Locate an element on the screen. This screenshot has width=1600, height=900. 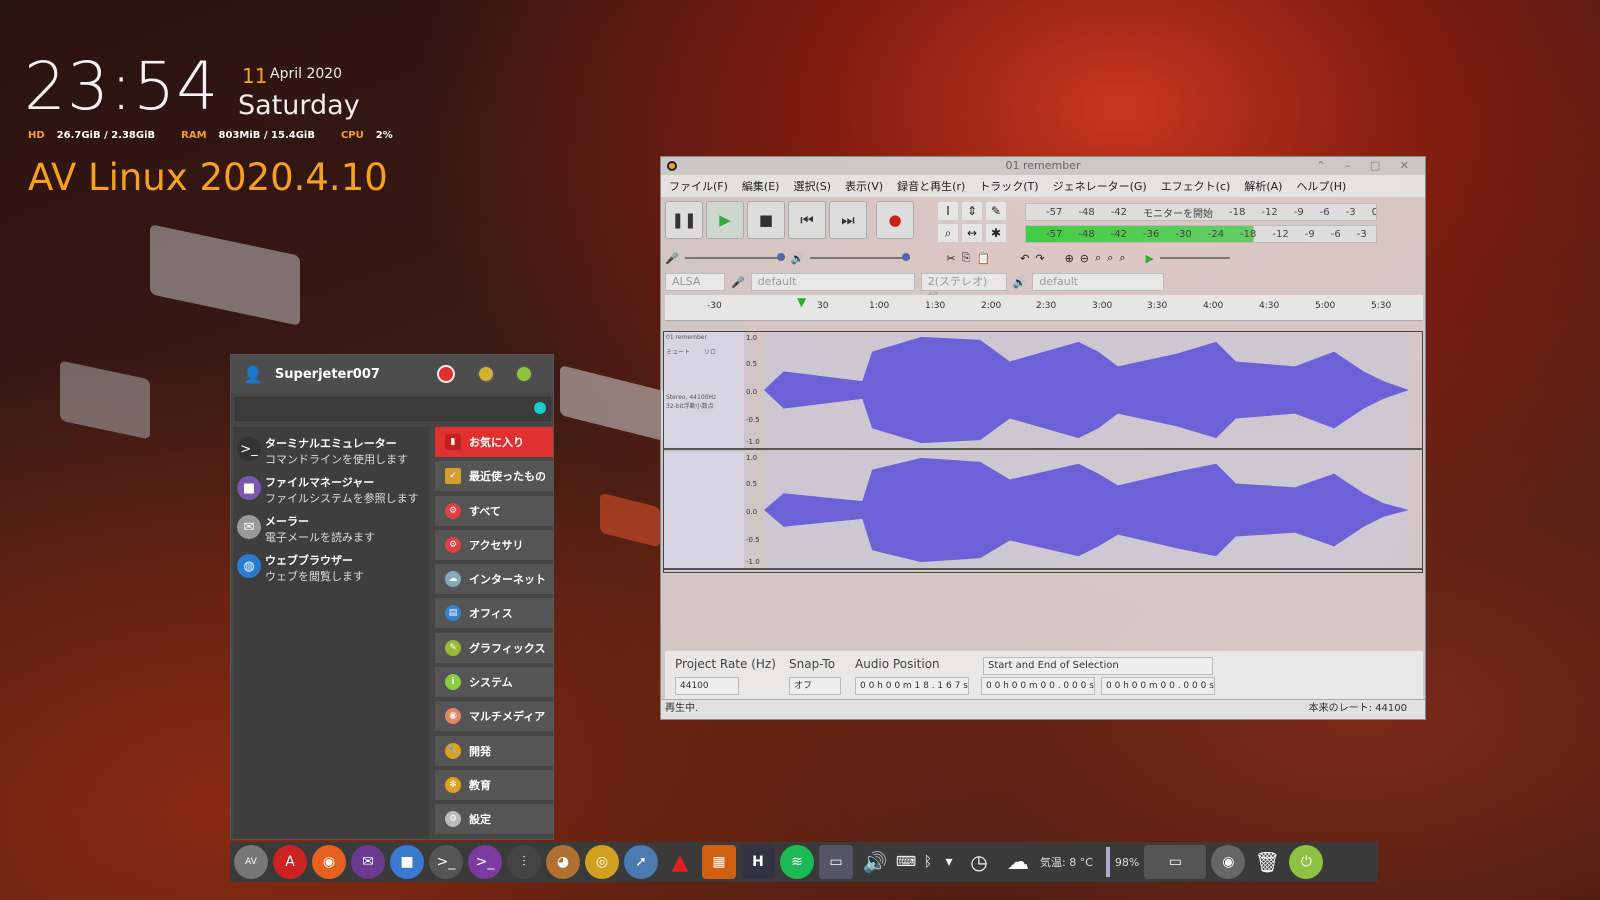
category-settings: ⚙ 設定 is located at coordinates (494, 819).